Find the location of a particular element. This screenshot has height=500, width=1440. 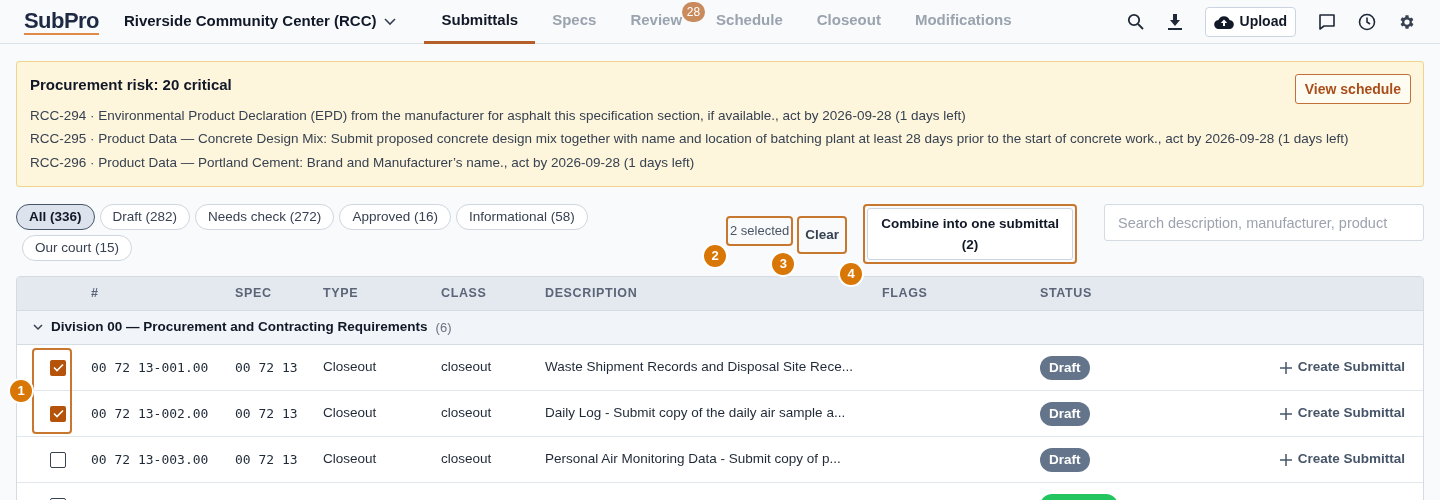

callout-number: 1 is located at coordinates (21, 391).